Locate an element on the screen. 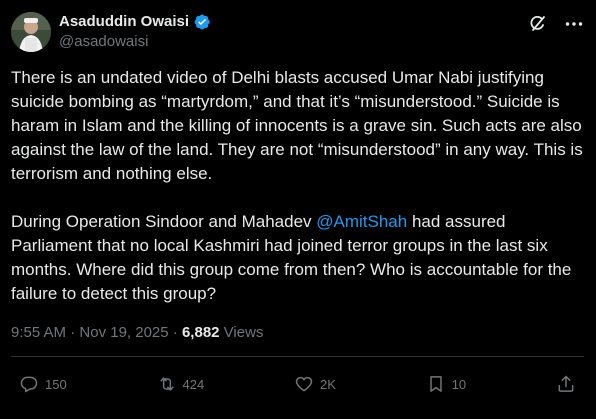 The width and height of the screenshot is (596, 419). avatar is located at coordinates (31, 32).